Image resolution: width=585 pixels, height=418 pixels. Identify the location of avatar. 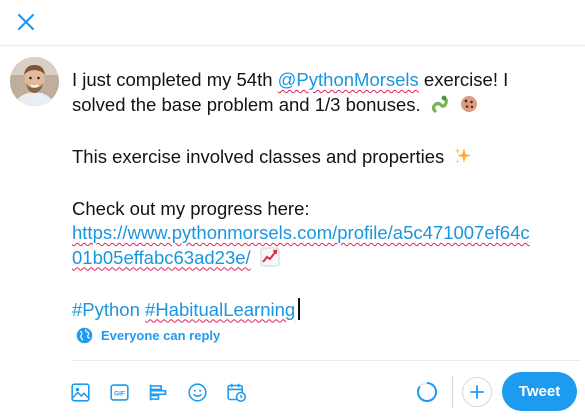
(34, 81).